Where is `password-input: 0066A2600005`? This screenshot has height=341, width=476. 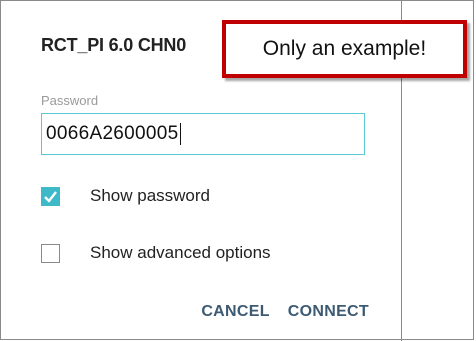
password-input: 0066A2600005 is located at coordinates (203, 134).